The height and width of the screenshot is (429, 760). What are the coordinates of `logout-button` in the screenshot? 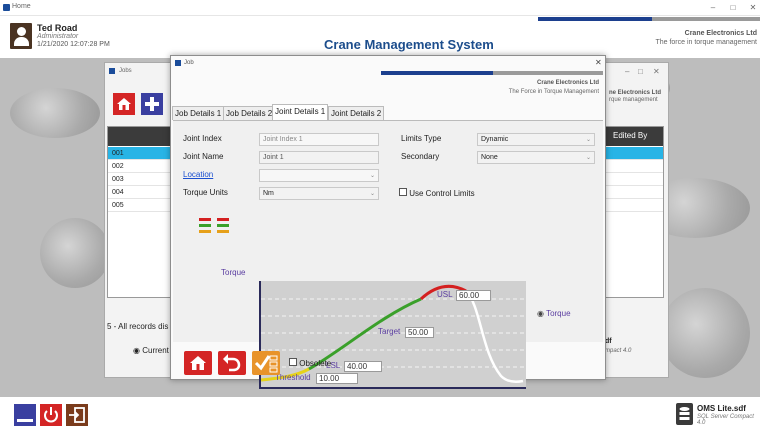 It's located at (77, 415).